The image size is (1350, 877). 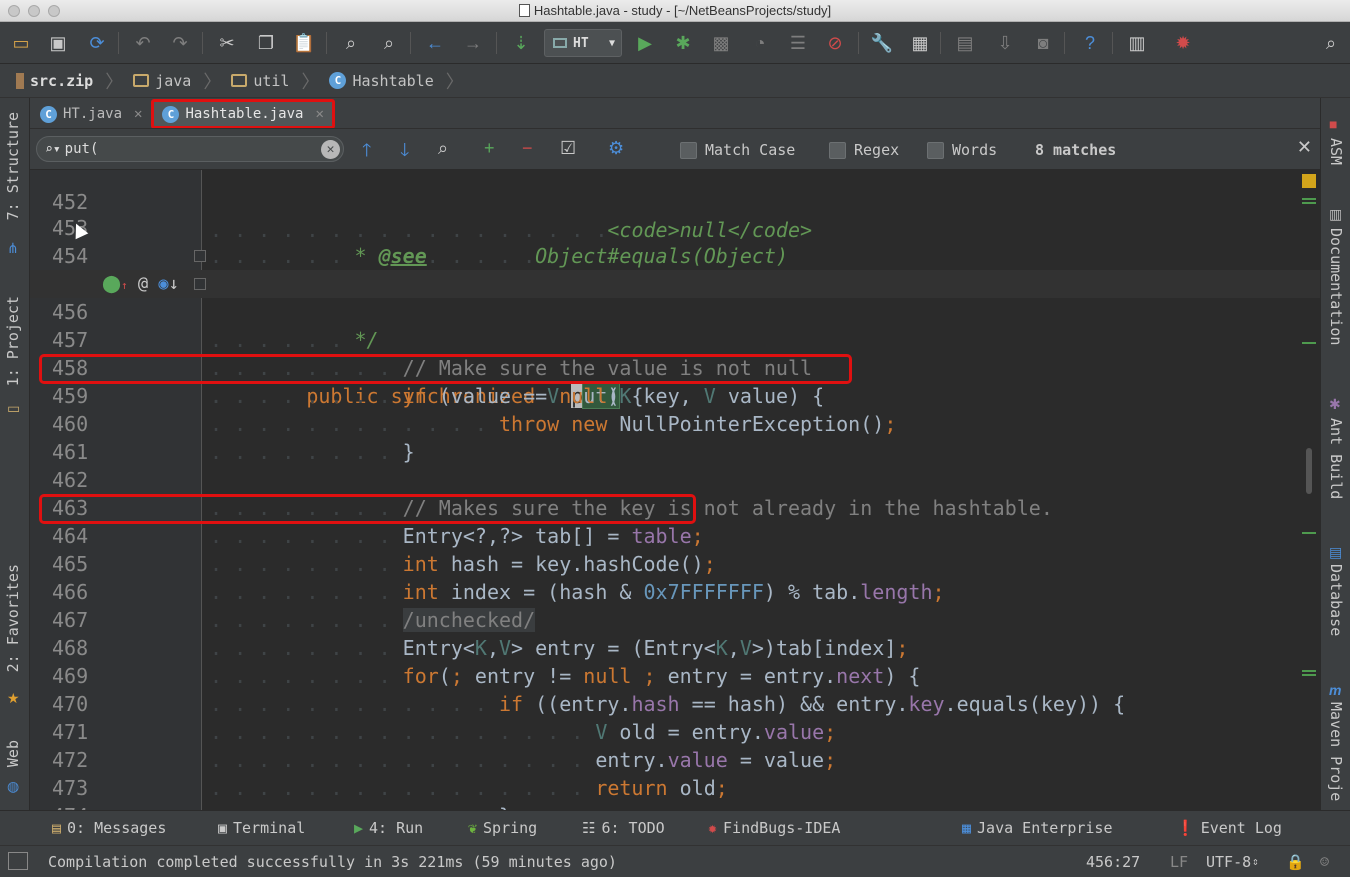 What do you see at coordinates (1336, 151) in the screenshot?
I see `tool-asm: ASM` at bounding box center [1336, 151].